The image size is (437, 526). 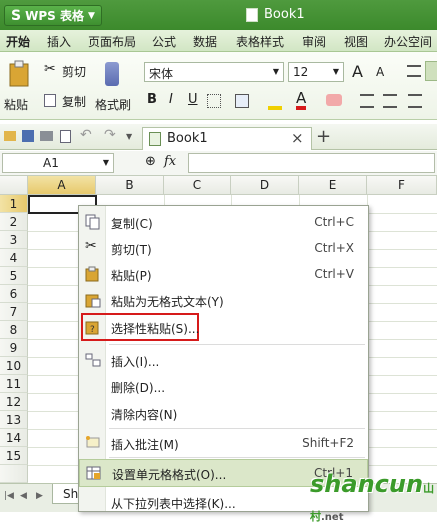 I want to click on copy-icon, so click(x=93, y=222).